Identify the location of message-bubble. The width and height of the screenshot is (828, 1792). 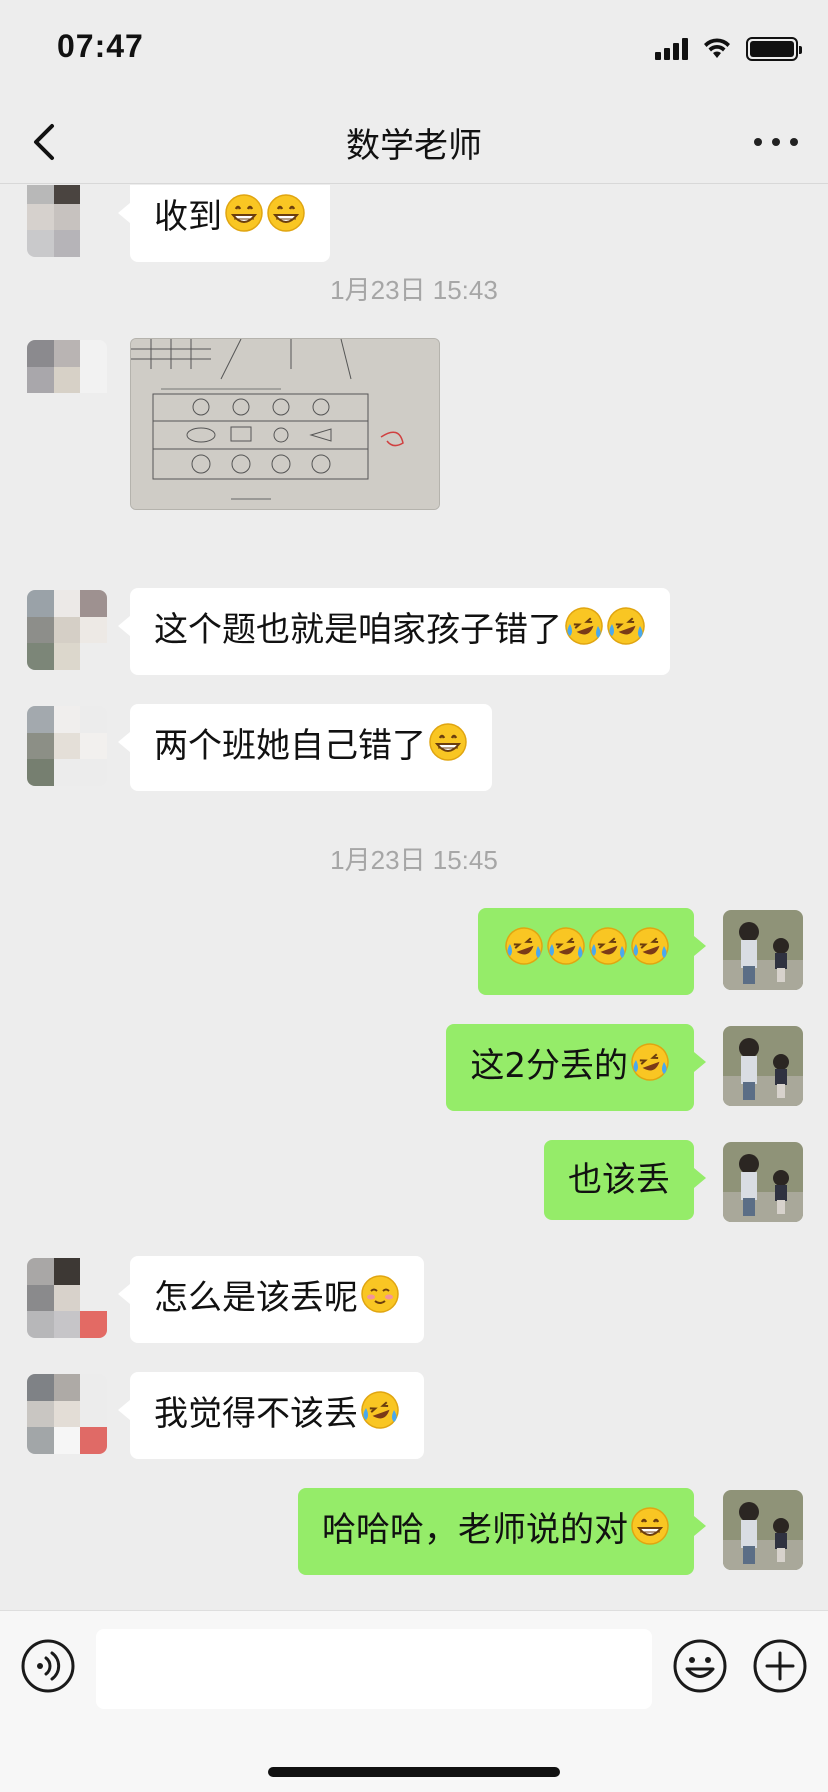
(592, 951).